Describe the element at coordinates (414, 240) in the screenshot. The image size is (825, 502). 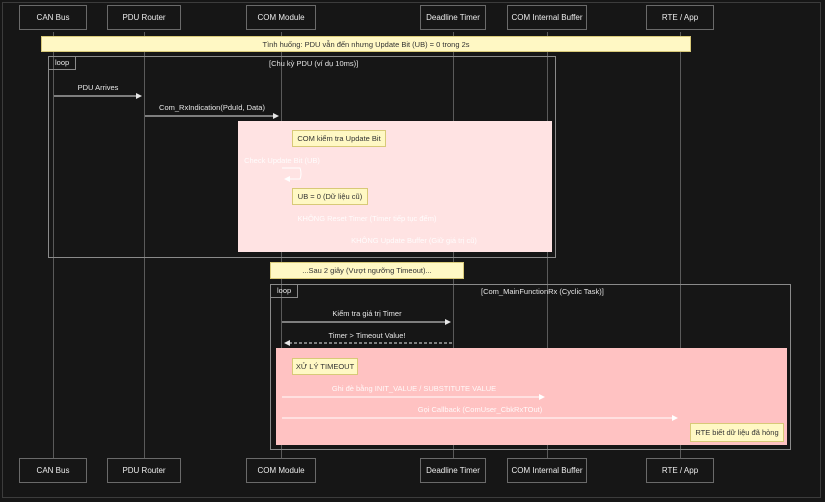
I see `msg-no-update-buffer: KHÔNG Update Buffer (Giữ giá trị cũ)` at that location.